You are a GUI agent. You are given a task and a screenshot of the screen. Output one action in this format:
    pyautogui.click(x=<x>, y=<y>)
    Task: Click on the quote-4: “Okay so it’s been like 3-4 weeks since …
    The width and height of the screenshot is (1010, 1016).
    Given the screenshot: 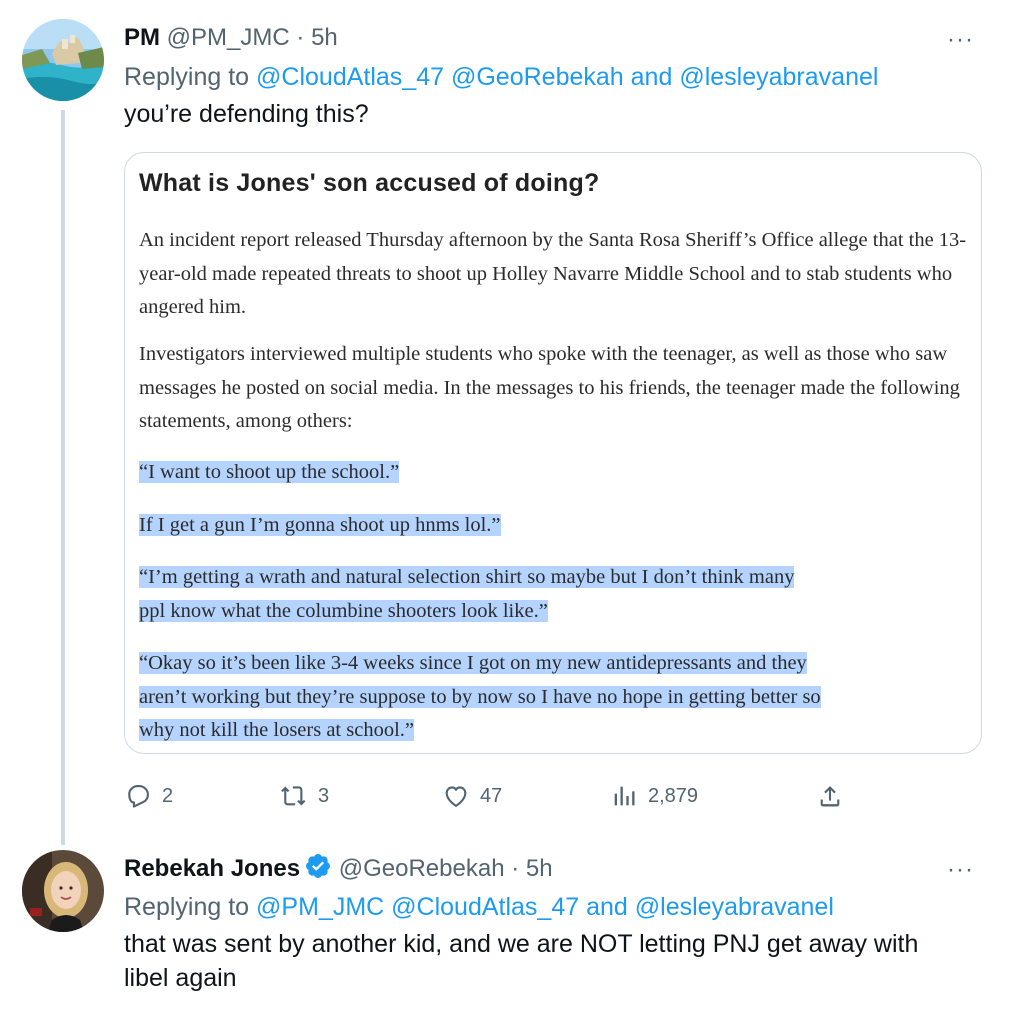 What is the action you would take?
    pyautogui.click(x=557, y=697)
    